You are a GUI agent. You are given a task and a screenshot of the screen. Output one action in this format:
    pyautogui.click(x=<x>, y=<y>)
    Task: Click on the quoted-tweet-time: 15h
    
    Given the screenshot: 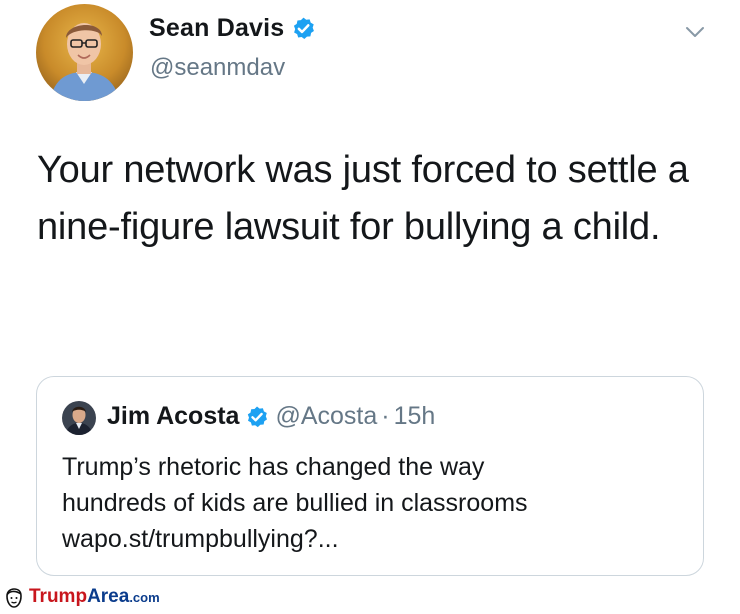 What is the action you would take?
    pyautogui.click(x=415, y=416)
    